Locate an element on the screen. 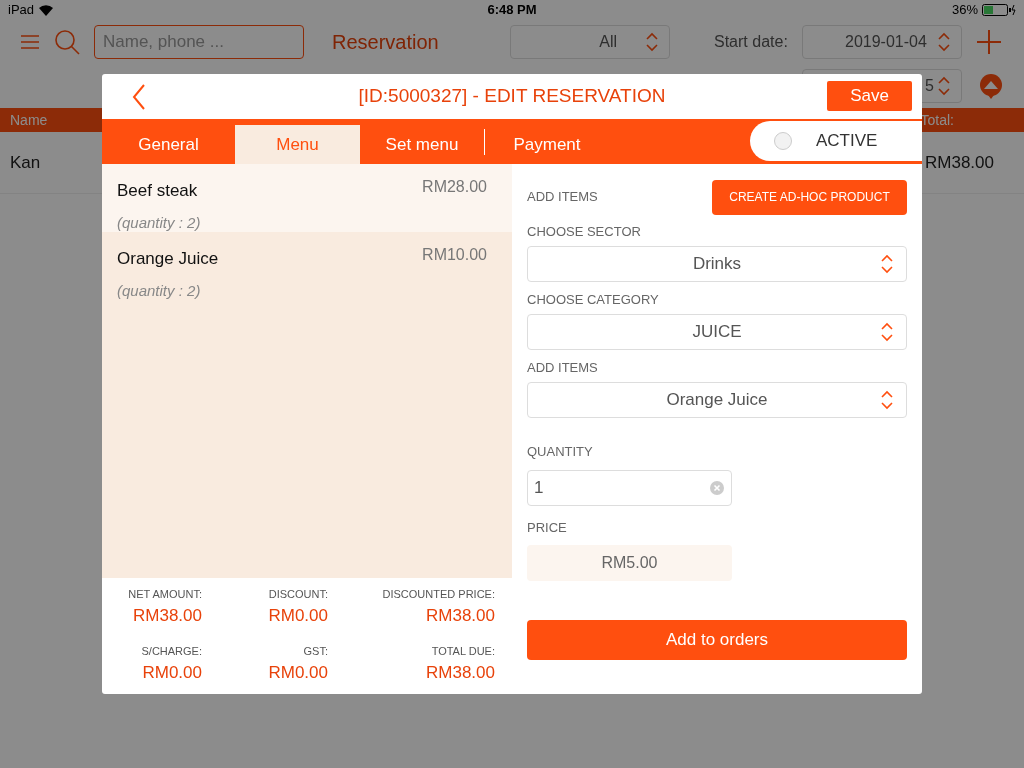 The height and width of the screenshot is (768, 1024). column-header: Total: is located at coordinates (937, 120).